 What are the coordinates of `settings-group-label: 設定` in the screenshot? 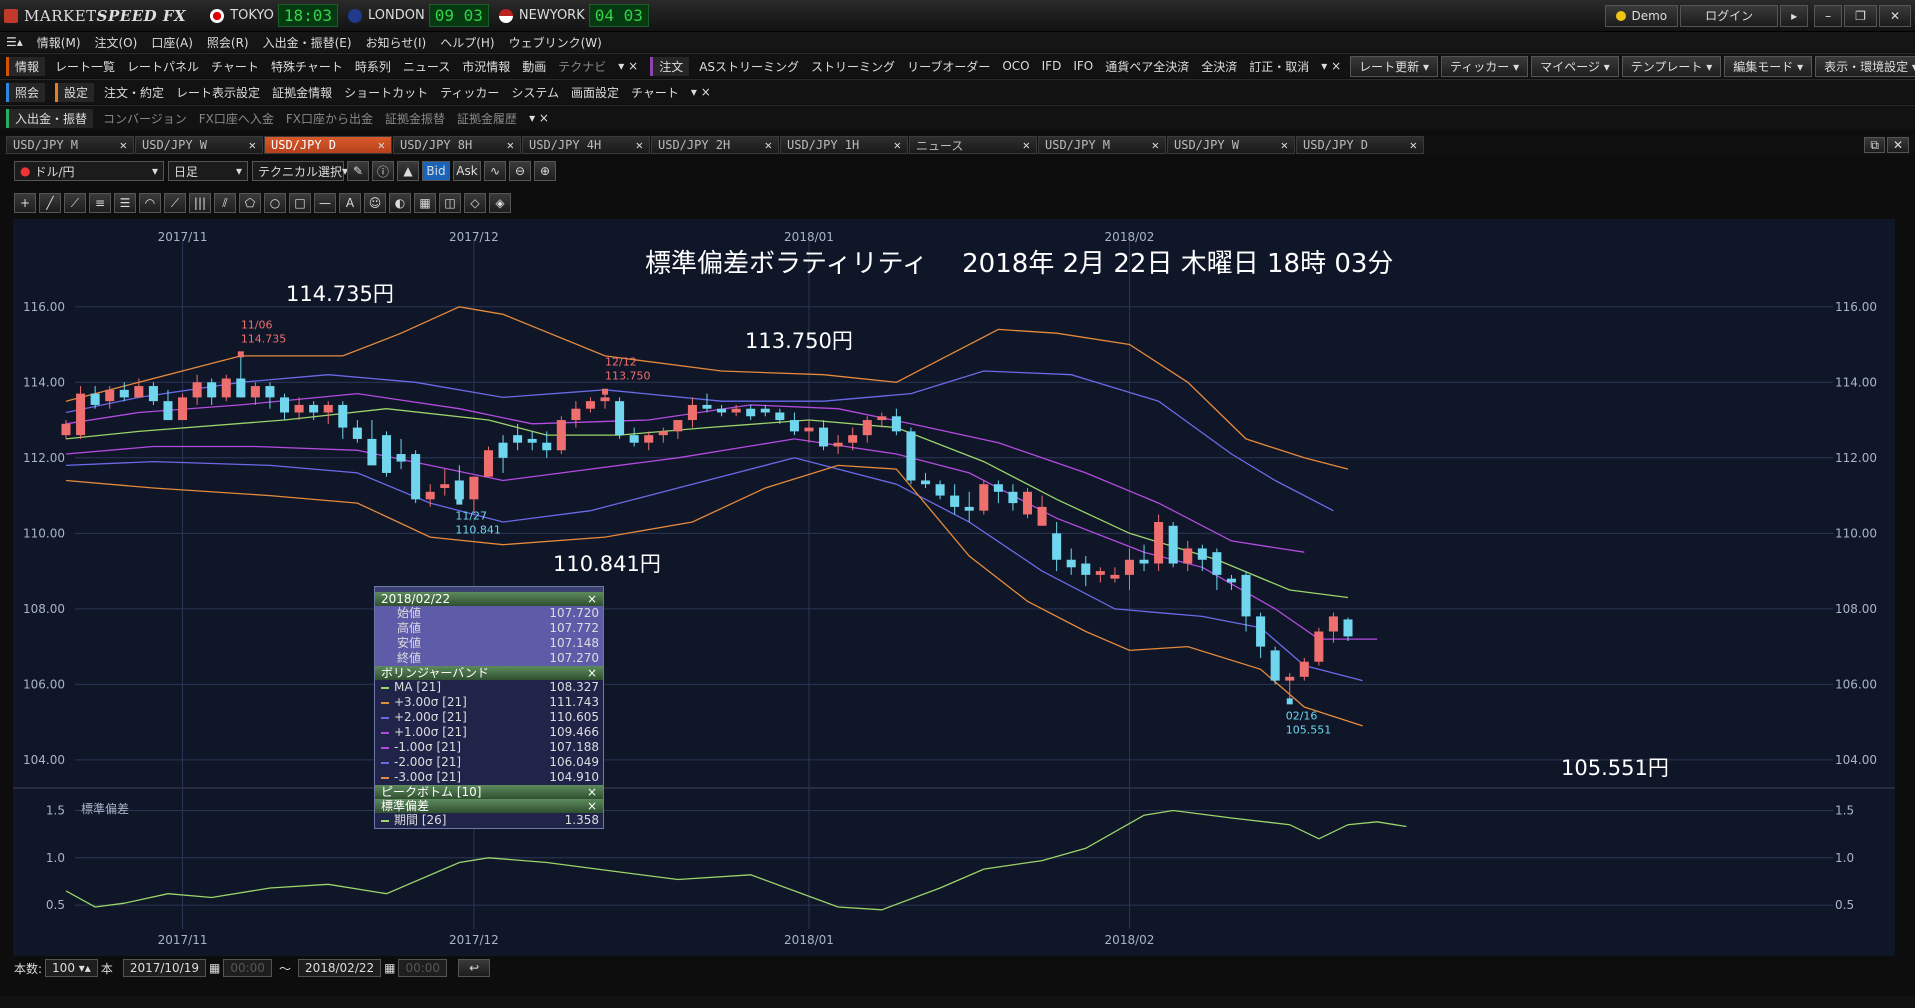 It's located at (75, 92).